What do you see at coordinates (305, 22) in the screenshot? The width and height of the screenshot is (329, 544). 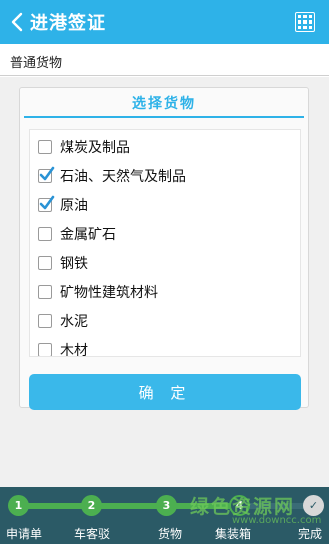 I see `grid-menu-icon` at bounding box center [305, 22].